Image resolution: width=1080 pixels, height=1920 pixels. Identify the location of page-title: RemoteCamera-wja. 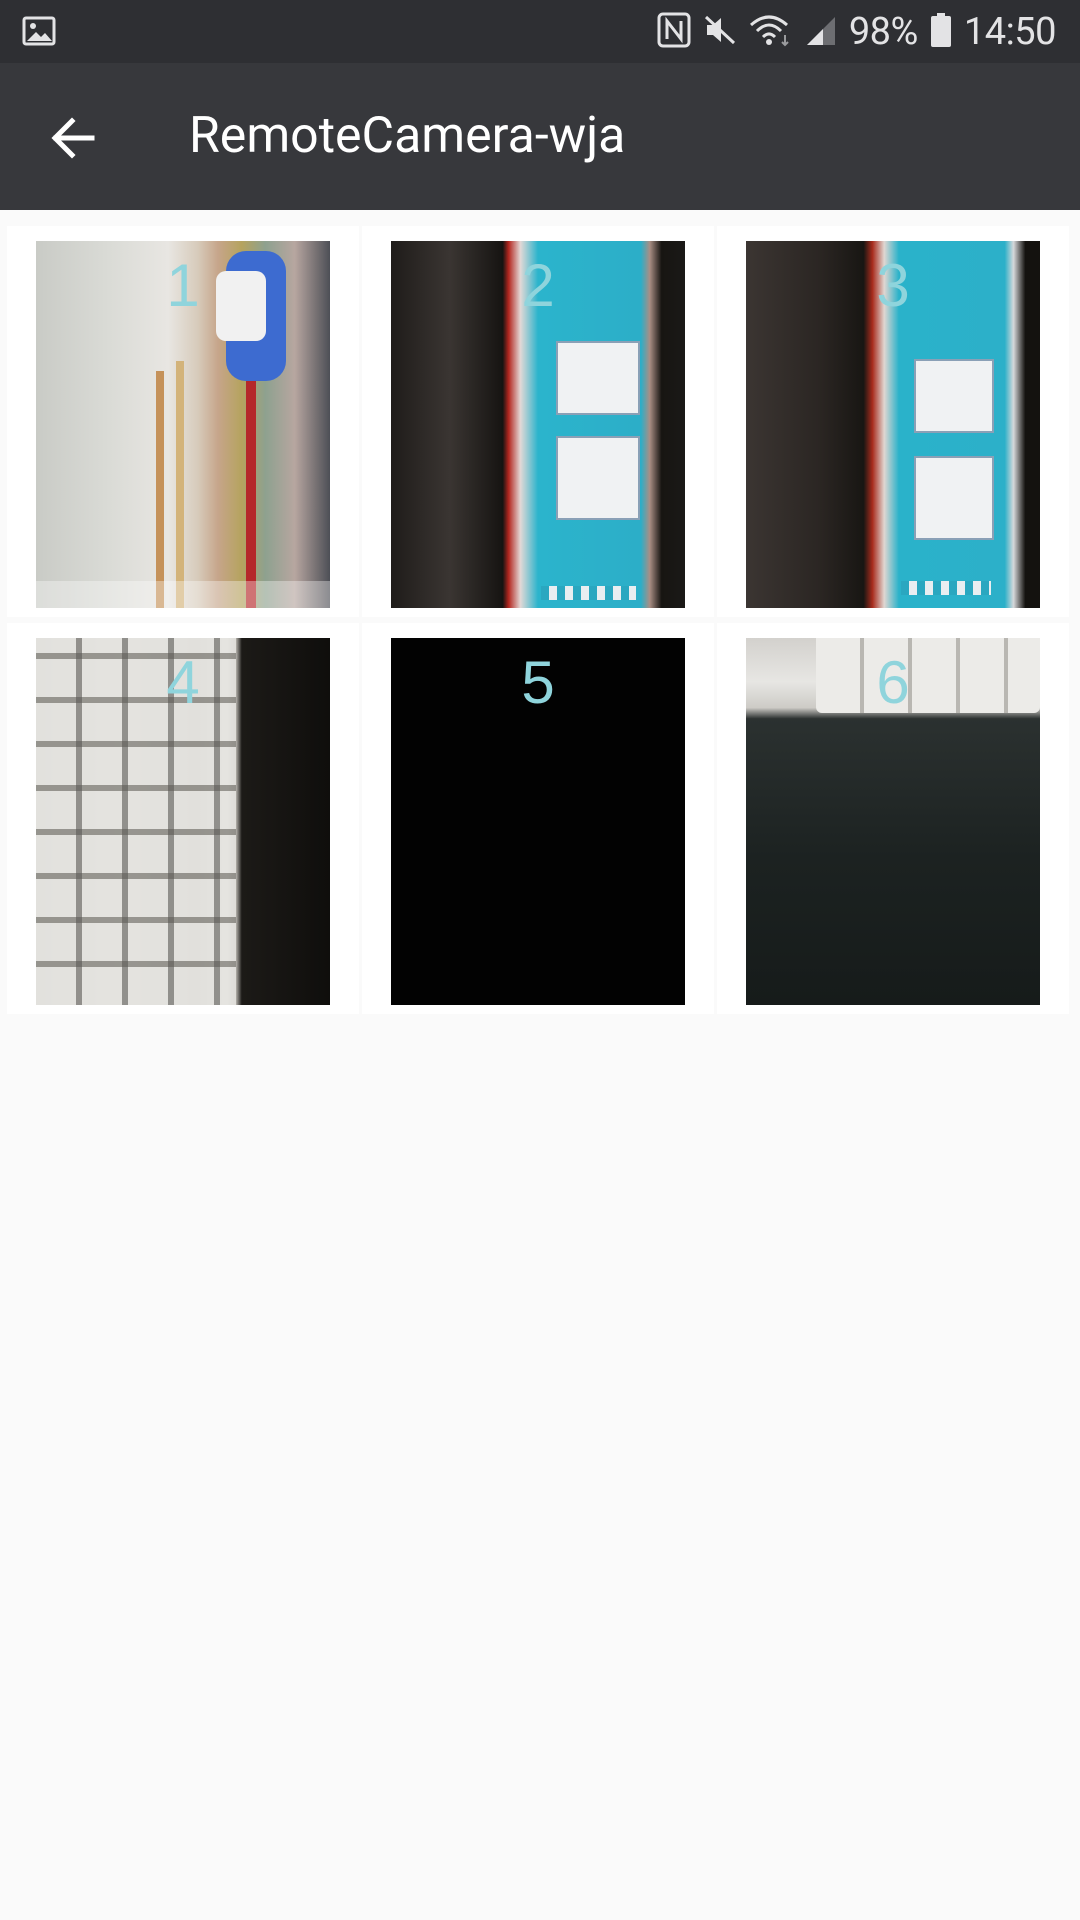
(407, 136).